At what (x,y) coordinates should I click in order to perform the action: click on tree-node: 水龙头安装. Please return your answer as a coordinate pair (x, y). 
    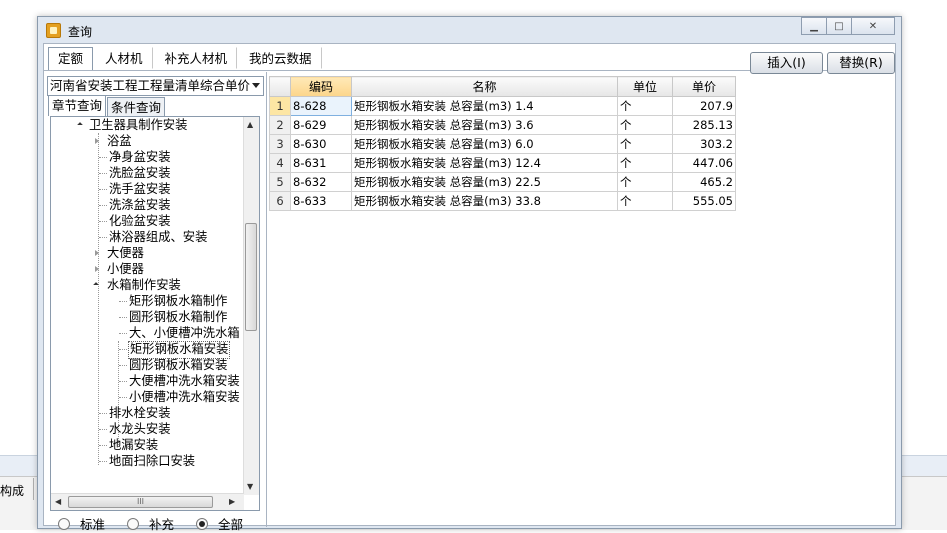
    Looking at the image, I should click on (140, 429).